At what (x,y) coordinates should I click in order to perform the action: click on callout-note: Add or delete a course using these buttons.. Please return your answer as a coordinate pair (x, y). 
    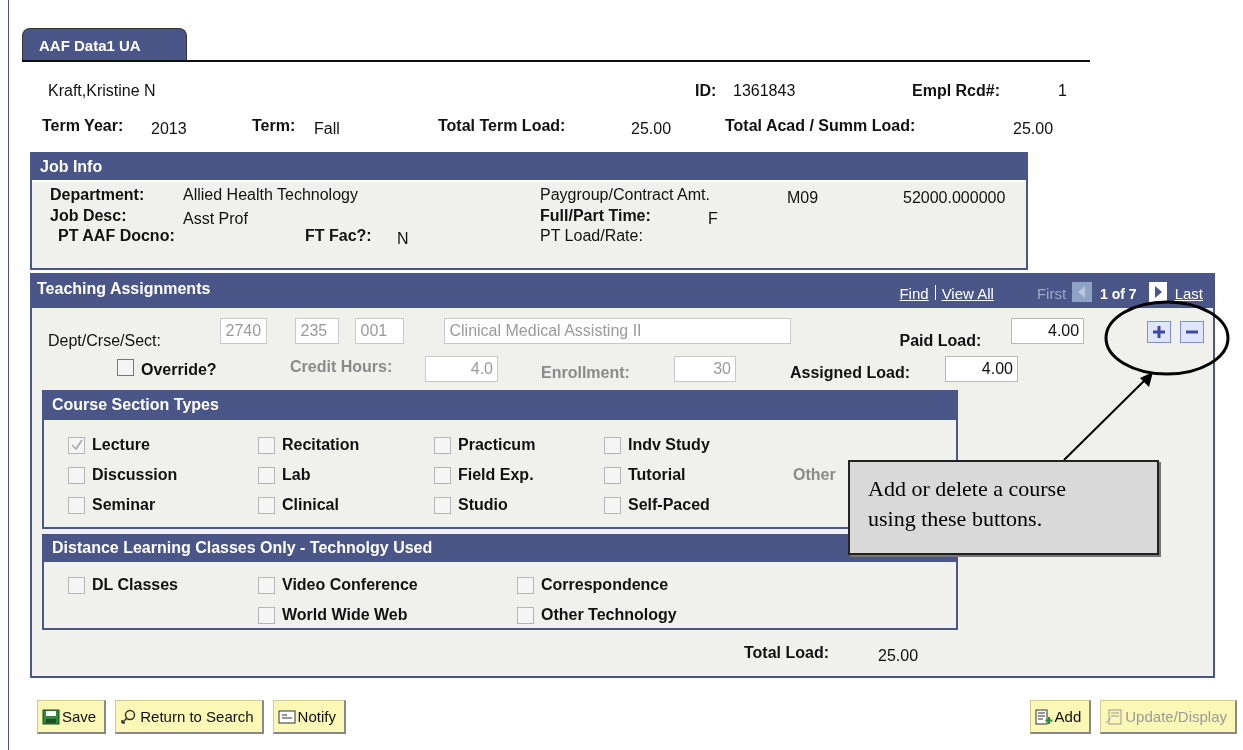
    Looking at the image, I should click on (1003, 507).